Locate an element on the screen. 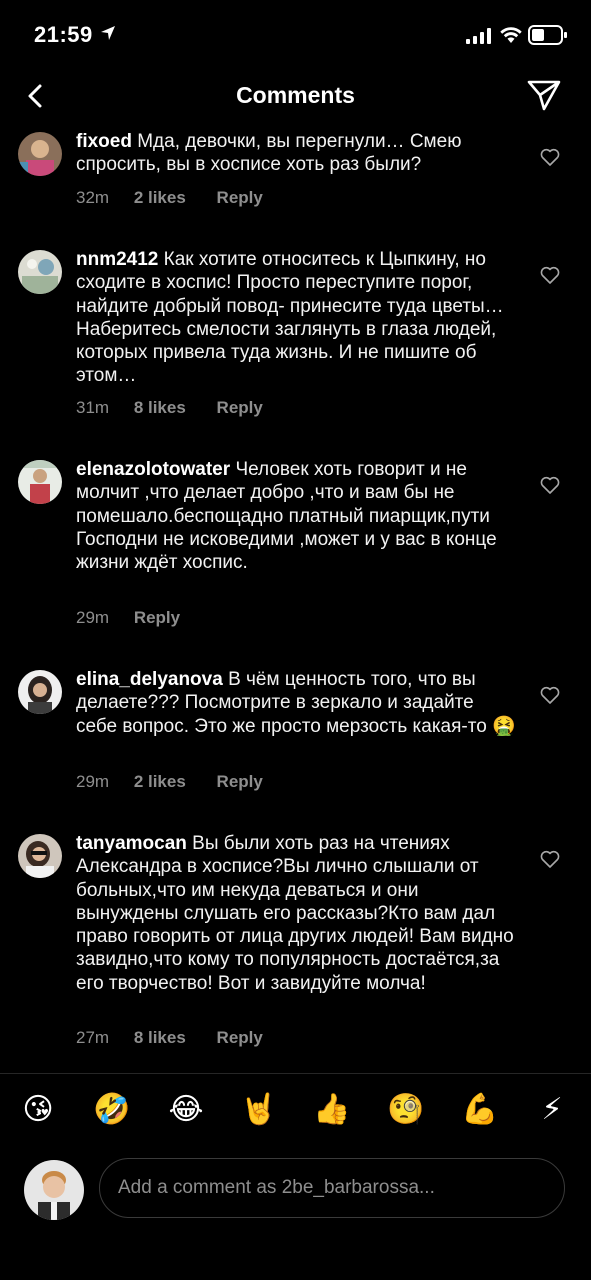 This screenshot has width=591, height=1280. nav-header: Comments is located at coordinates (295, 98).